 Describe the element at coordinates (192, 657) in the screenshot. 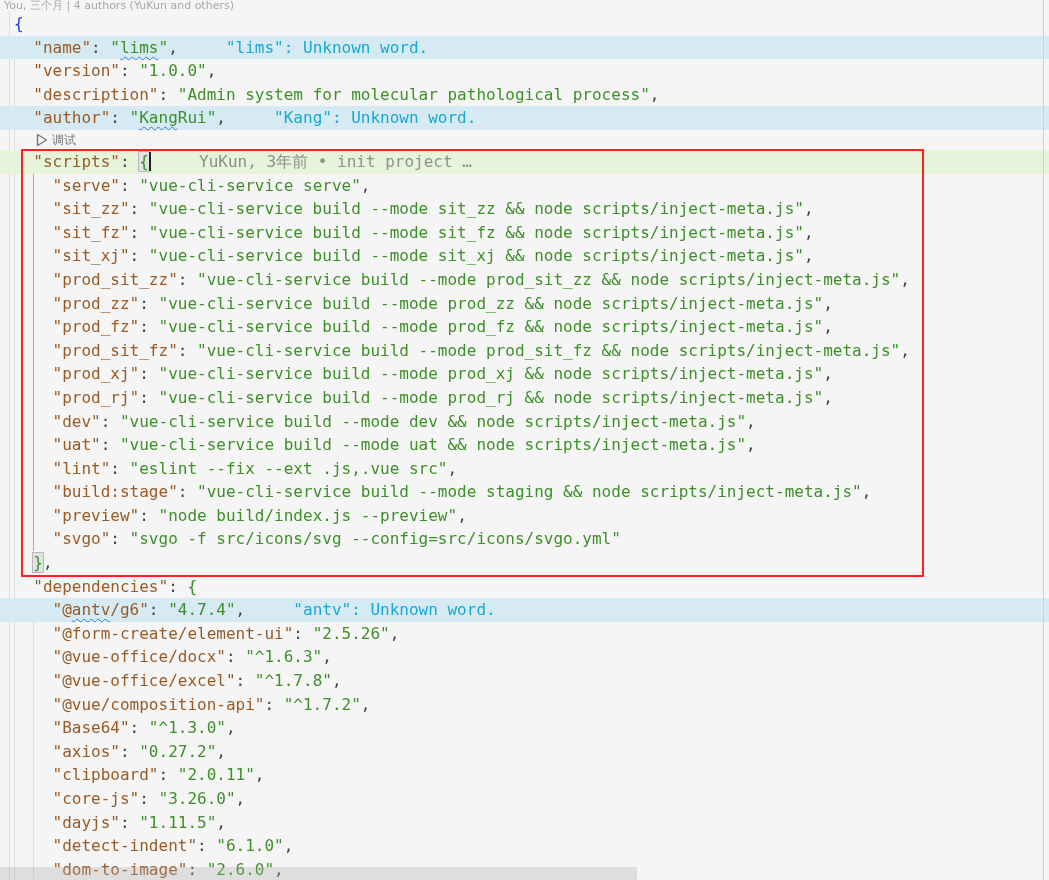

I see `code-line: "@vue-office/docx": "^1.6.3",` at that location.